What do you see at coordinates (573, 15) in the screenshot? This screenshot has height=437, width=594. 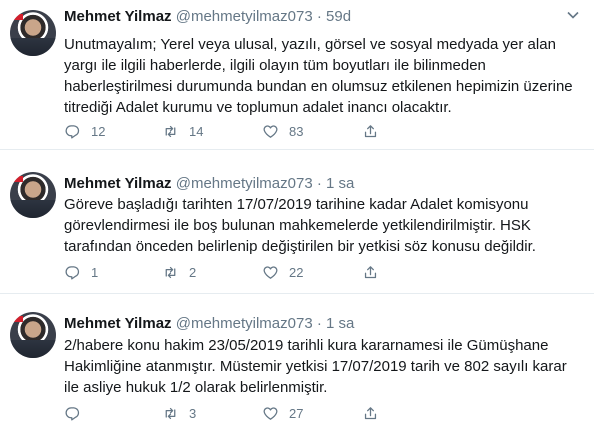 I see `chevron-down-icon` at bounding box center [573, 15].